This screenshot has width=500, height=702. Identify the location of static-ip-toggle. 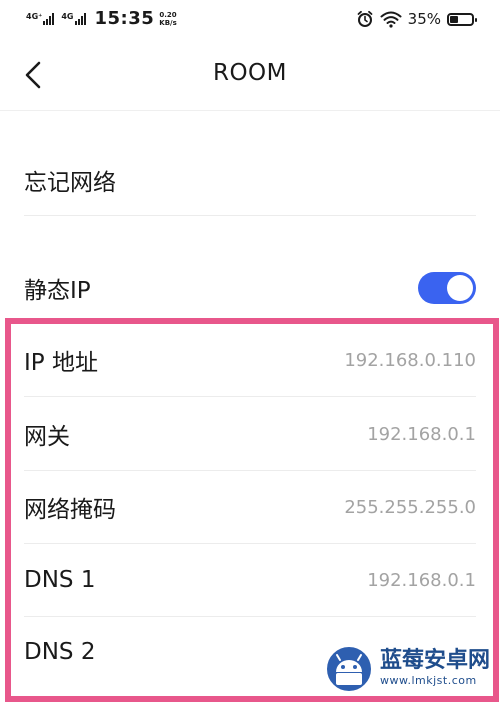
(447, 288).